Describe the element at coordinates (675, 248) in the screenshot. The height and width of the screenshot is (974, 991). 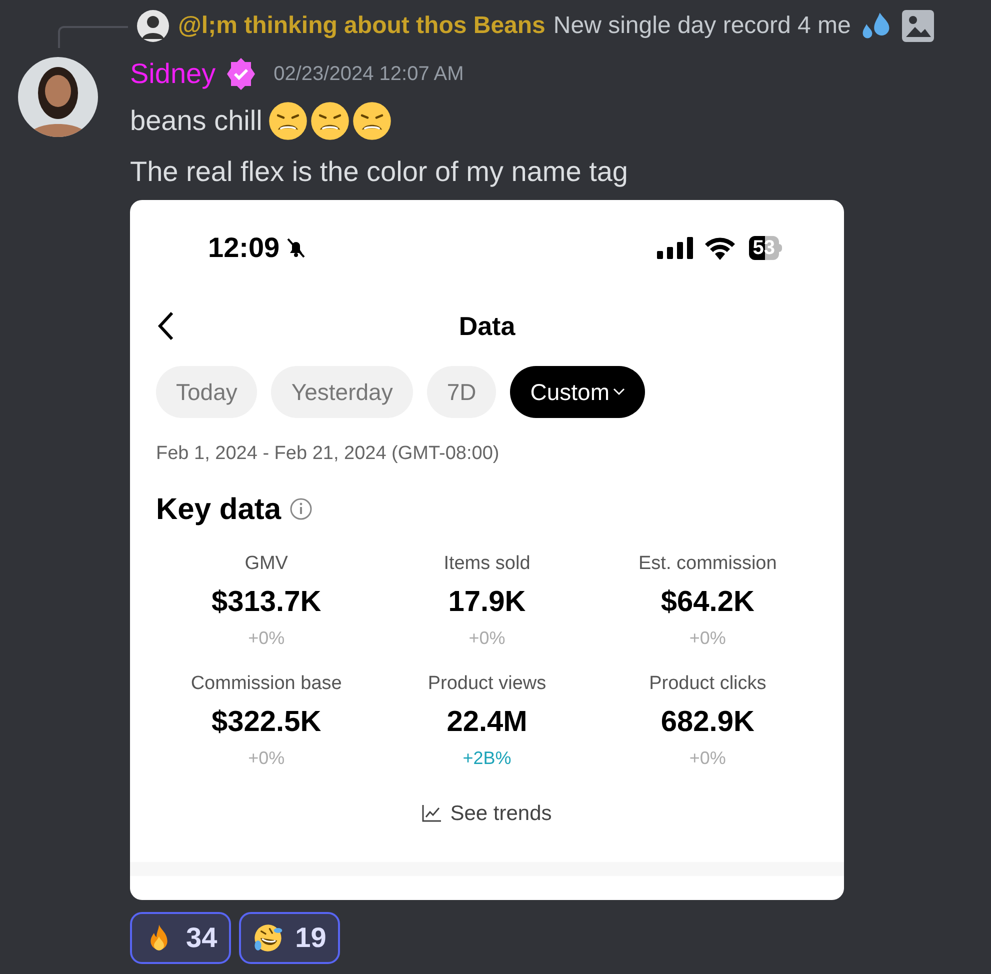
I see `signal-icon` at that location.